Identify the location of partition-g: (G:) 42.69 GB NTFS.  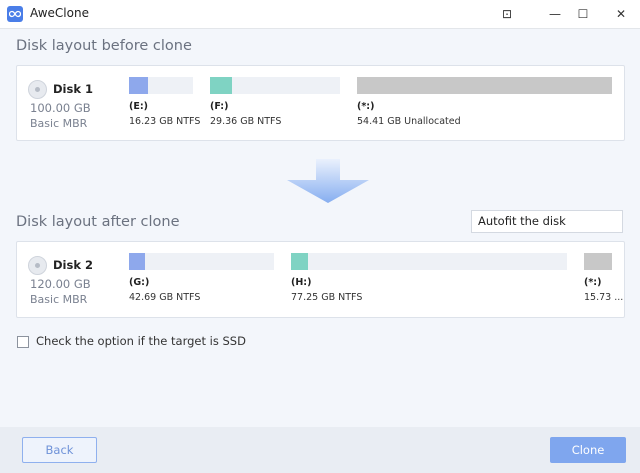
(201, 278).